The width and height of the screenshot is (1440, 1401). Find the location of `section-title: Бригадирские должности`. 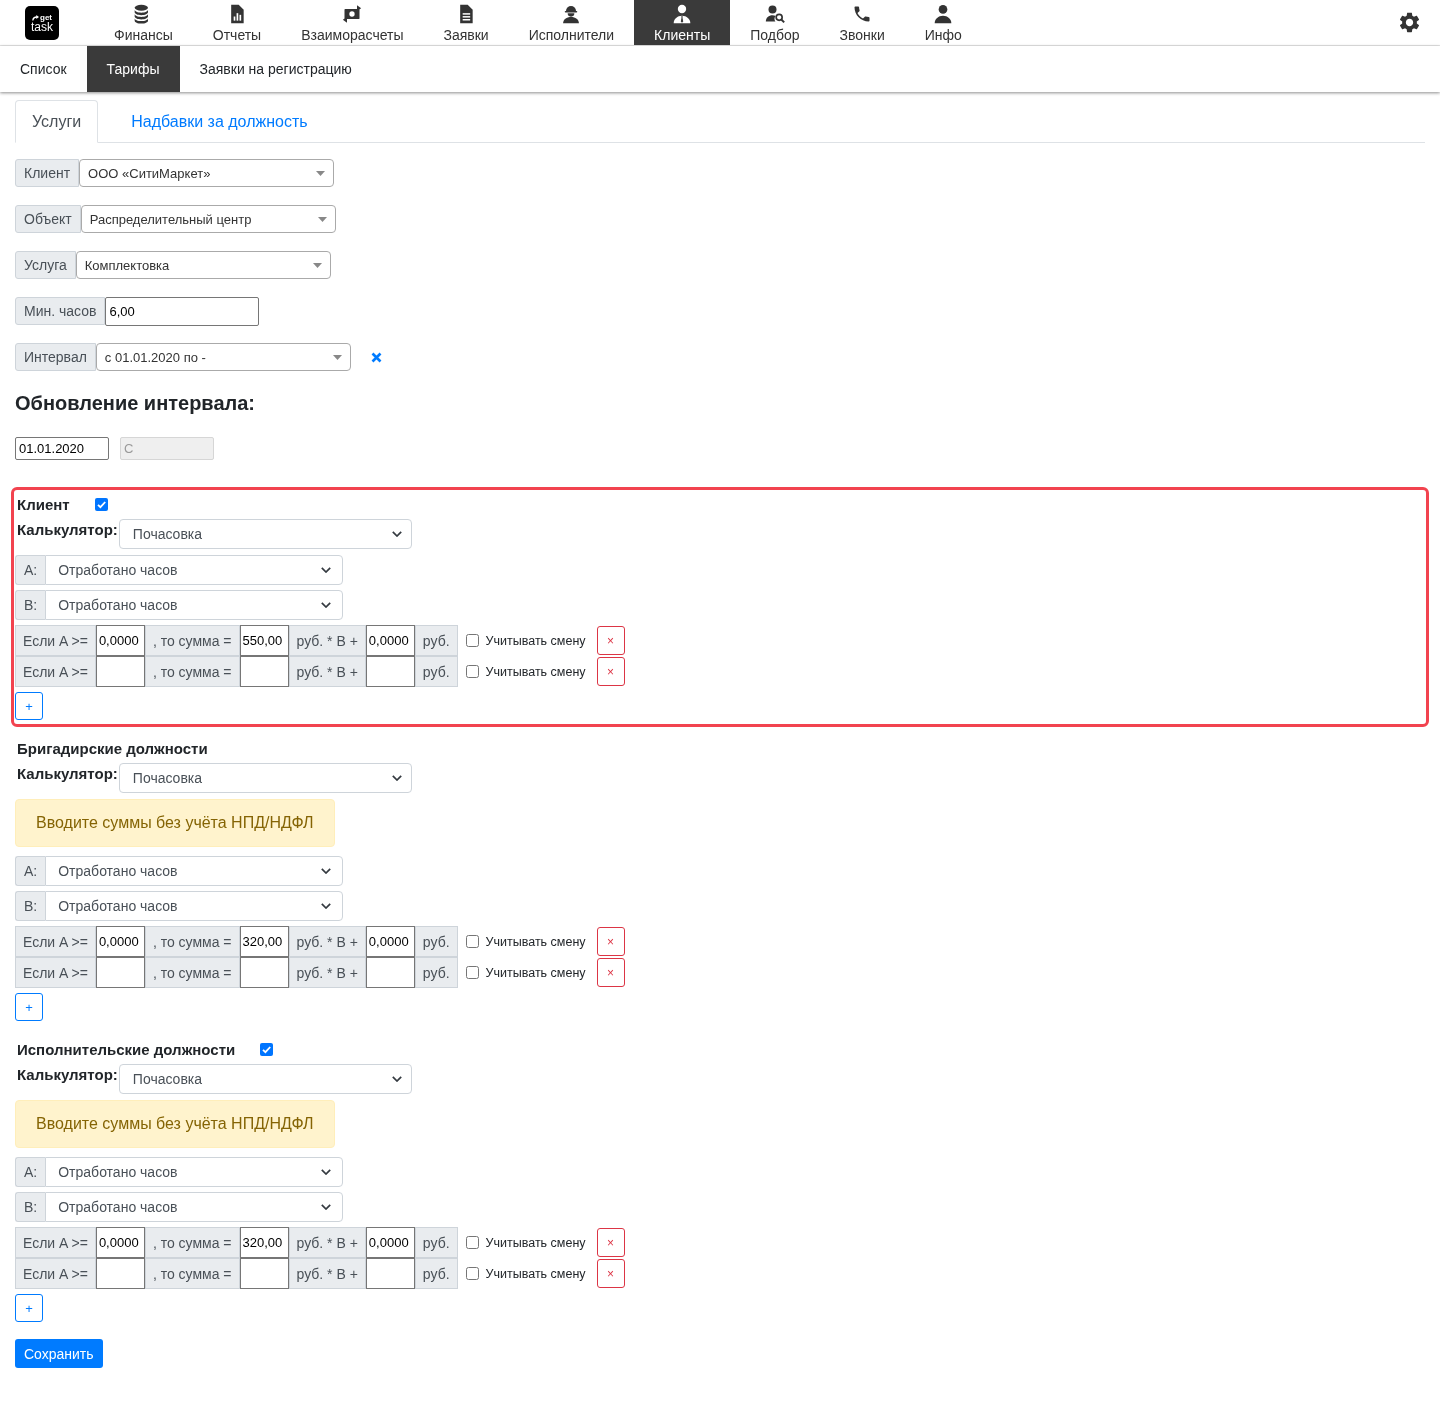

section-title: Бригадирские должности is located at coordinates (112, 748).